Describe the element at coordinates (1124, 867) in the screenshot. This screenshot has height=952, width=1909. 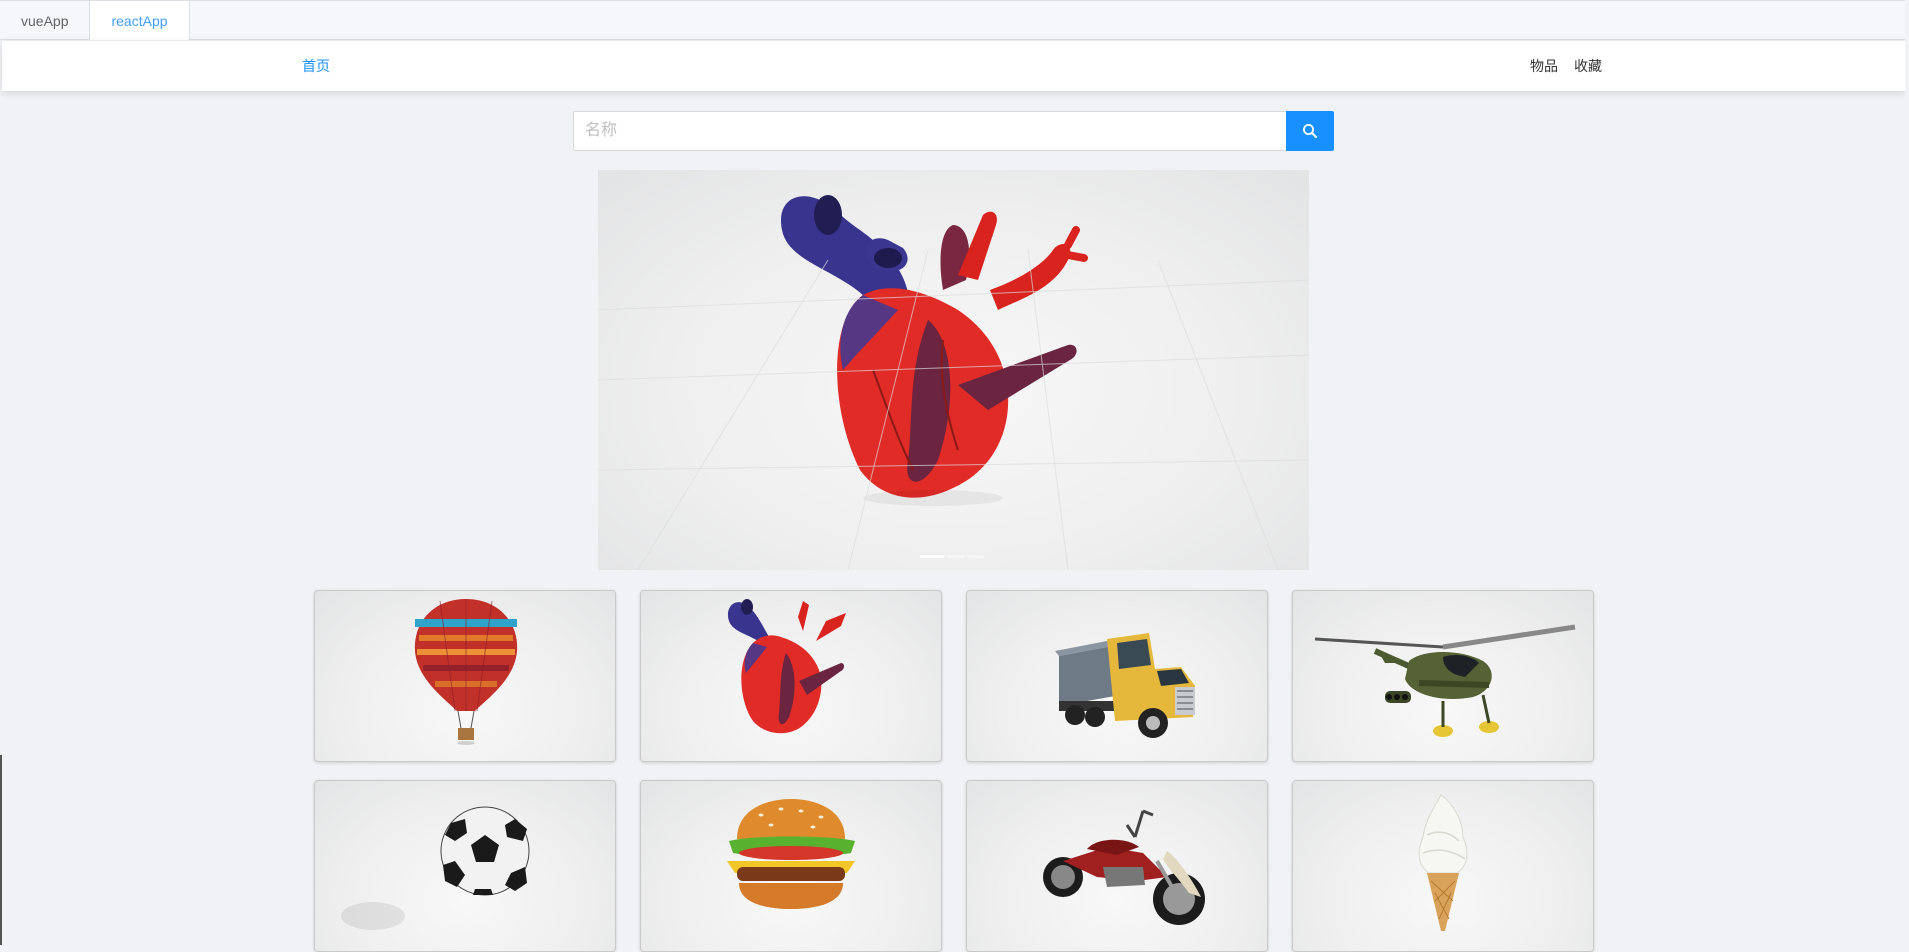
I see `motorcycle-image` at that location.